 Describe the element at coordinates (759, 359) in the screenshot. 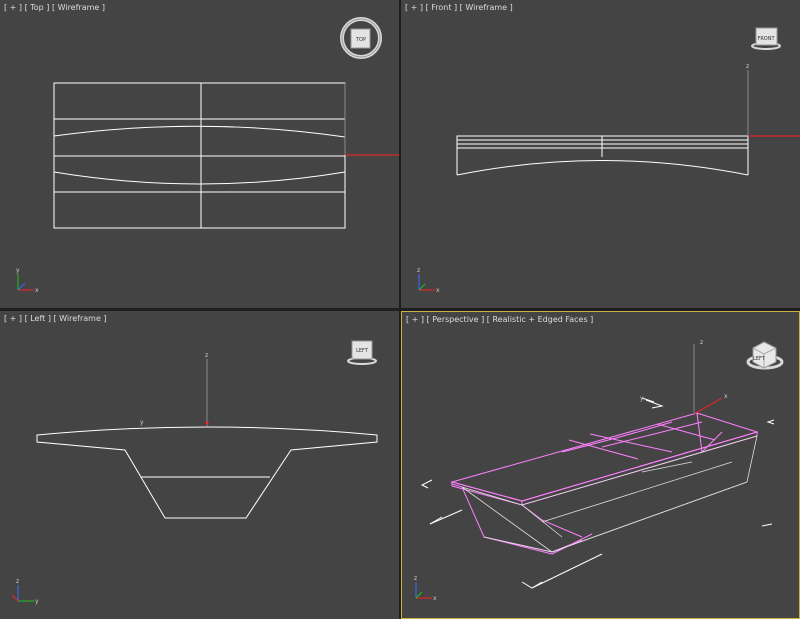

I see `view-cube-perspective-label: LEFT` at that location.